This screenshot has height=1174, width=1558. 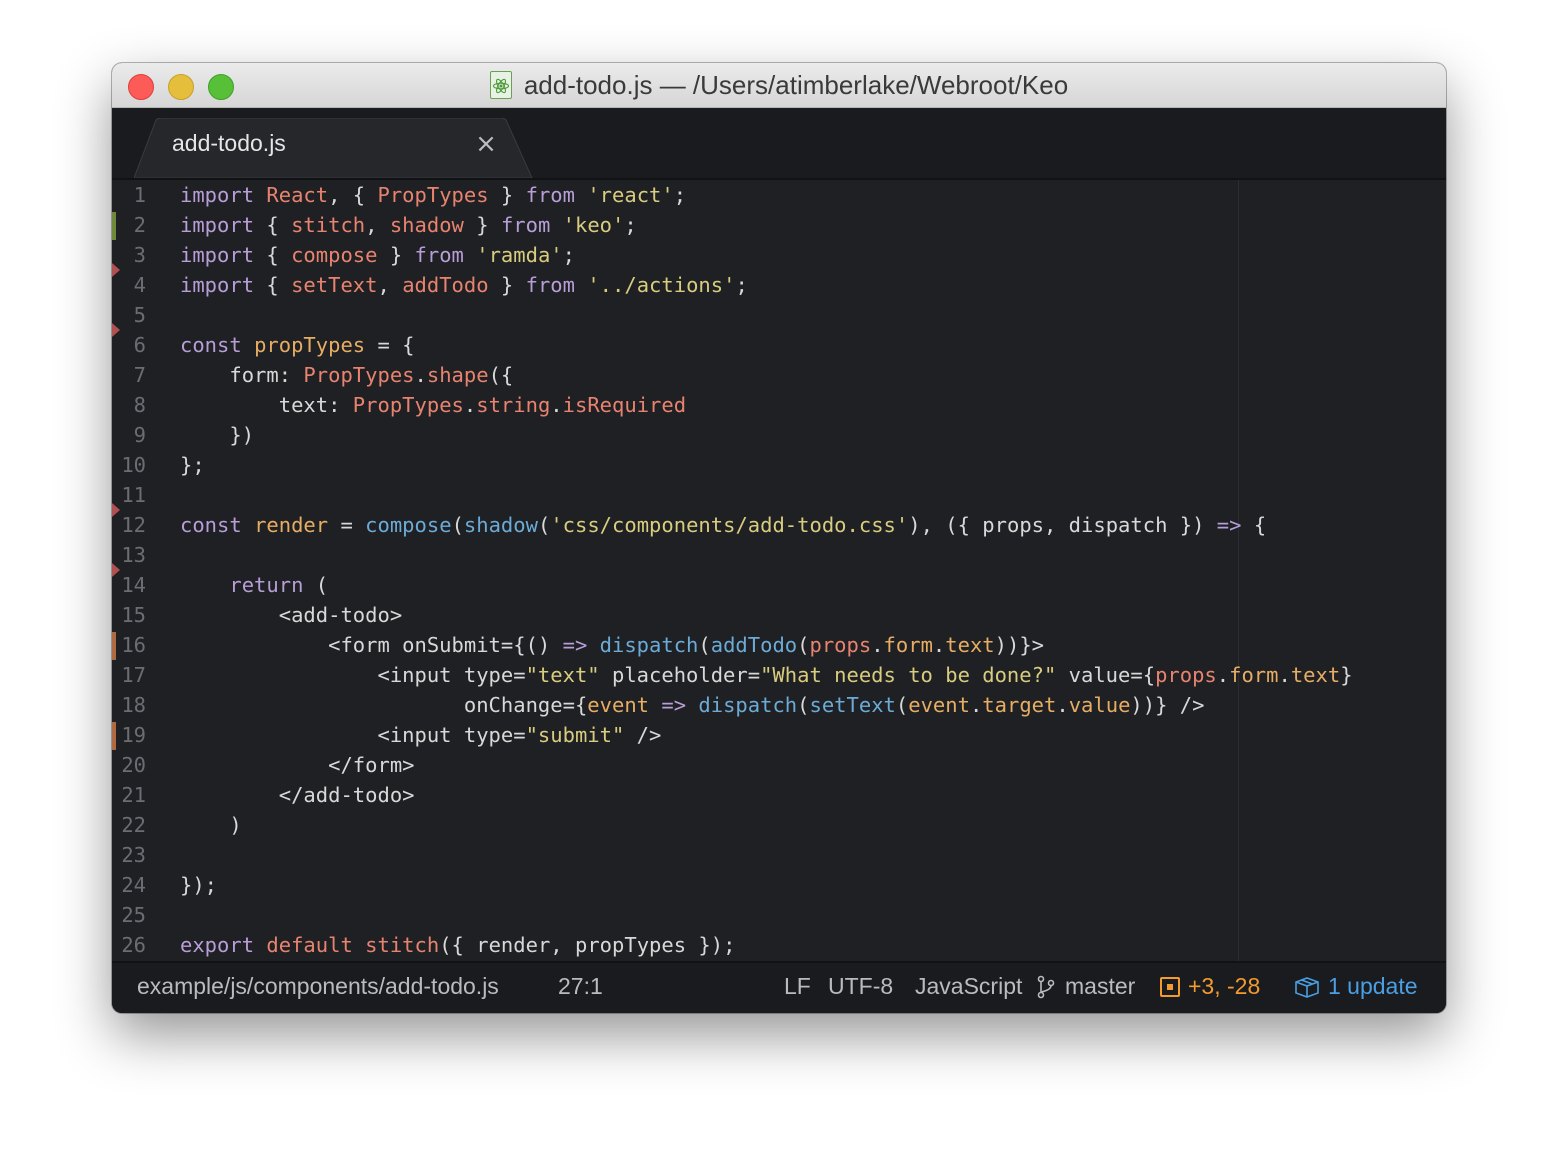 What do you see at coordinates (1210, 986) in the screenshot?
I see `status-git-diff: +3, -28` at bounding box center [1210, 986].